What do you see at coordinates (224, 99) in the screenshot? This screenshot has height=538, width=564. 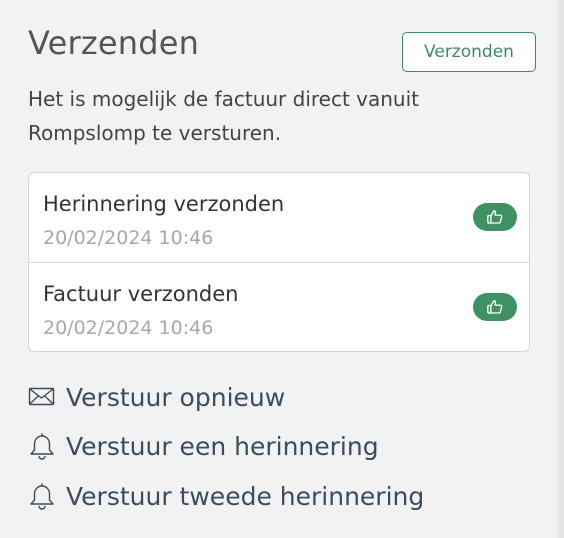 I see `description-line-1: Het is mogelijk de factuur direct vanuit` at bounding box center [224, 99].